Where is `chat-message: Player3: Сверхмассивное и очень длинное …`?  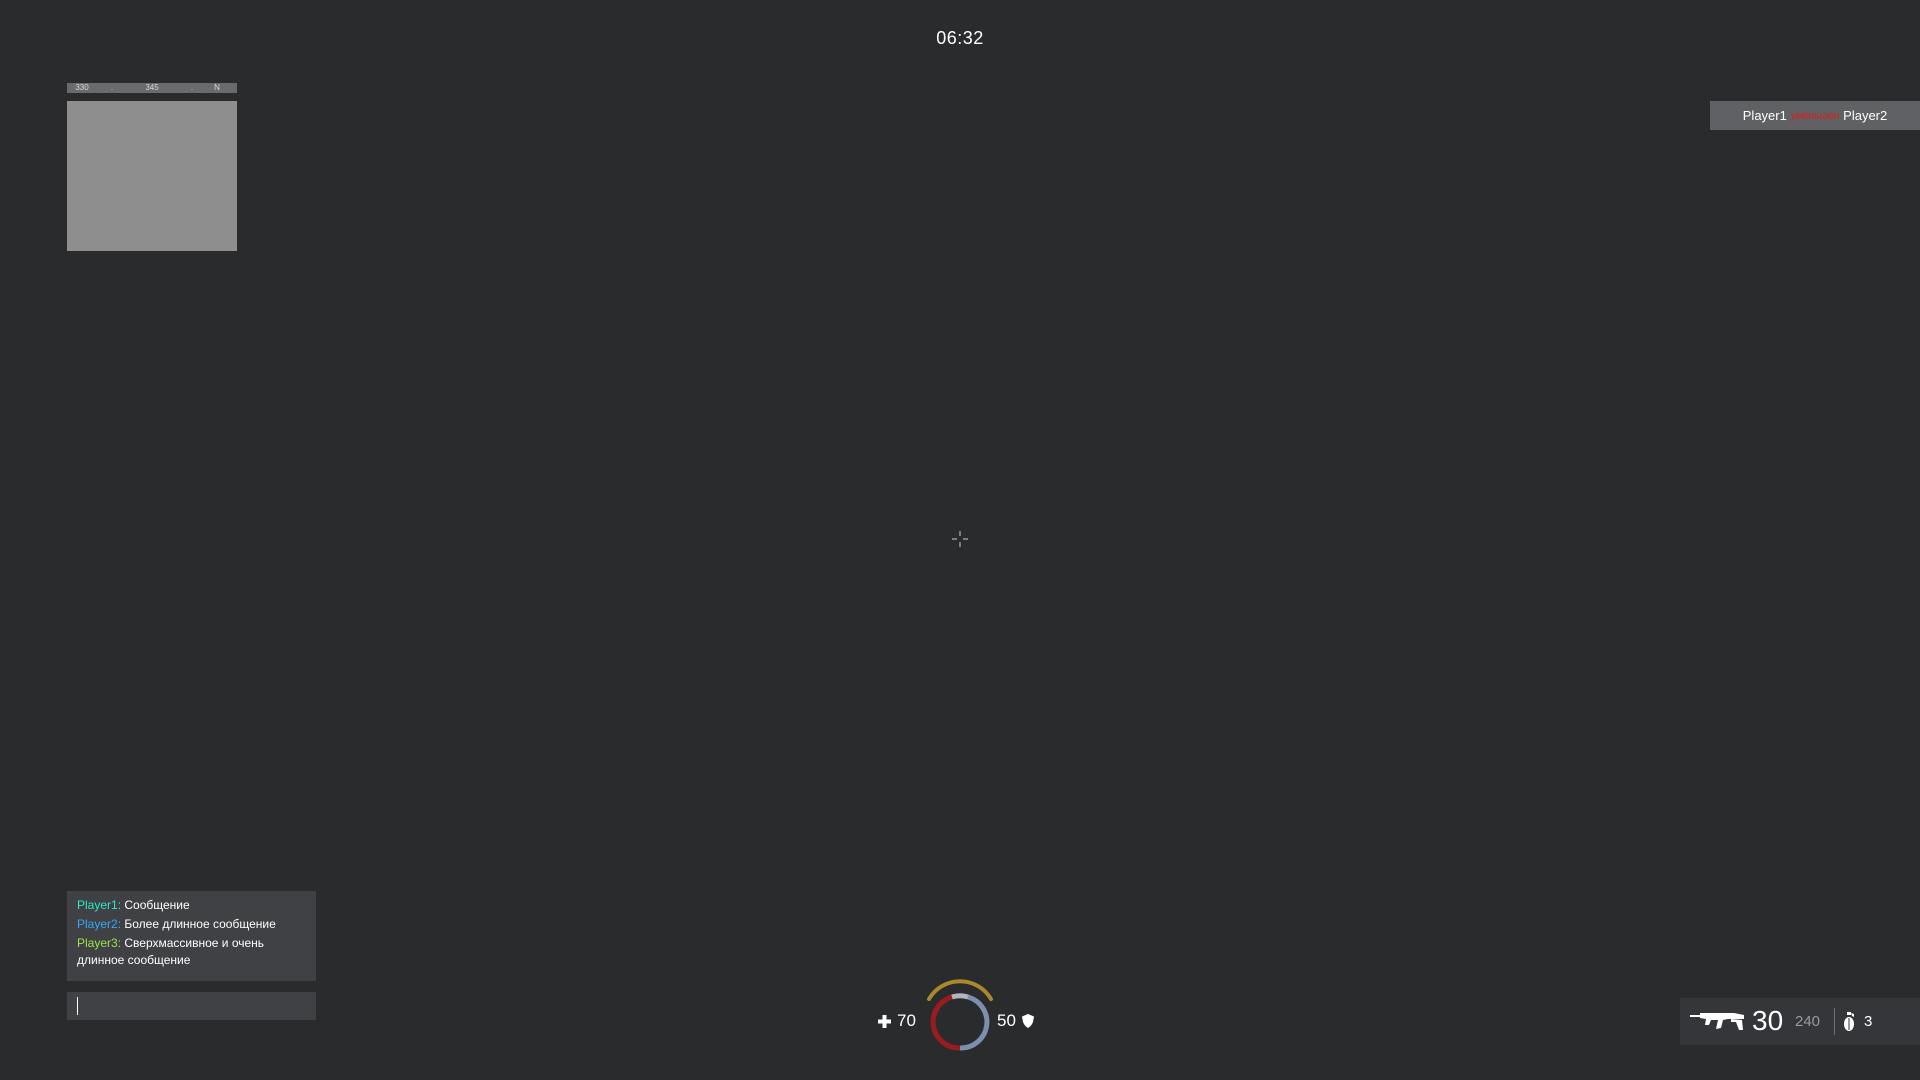
chat-message: Player3: Сверхмассивное и очень длинное … is located at coordinates (191, 952).